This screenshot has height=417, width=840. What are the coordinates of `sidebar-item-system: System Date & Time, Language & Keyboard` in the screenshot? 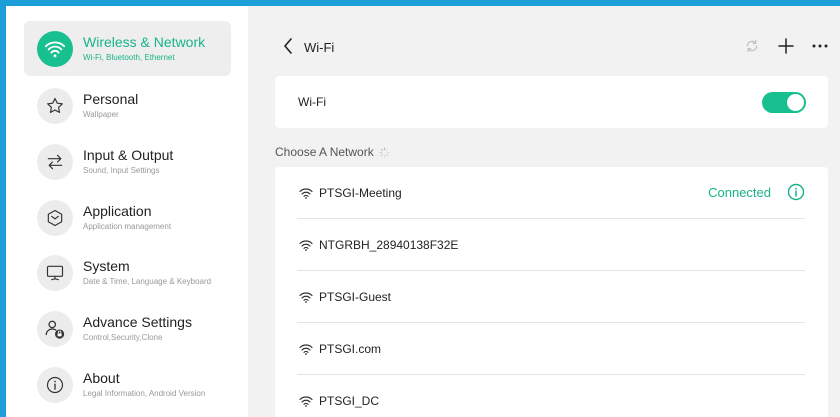 It's located at (127, 272).